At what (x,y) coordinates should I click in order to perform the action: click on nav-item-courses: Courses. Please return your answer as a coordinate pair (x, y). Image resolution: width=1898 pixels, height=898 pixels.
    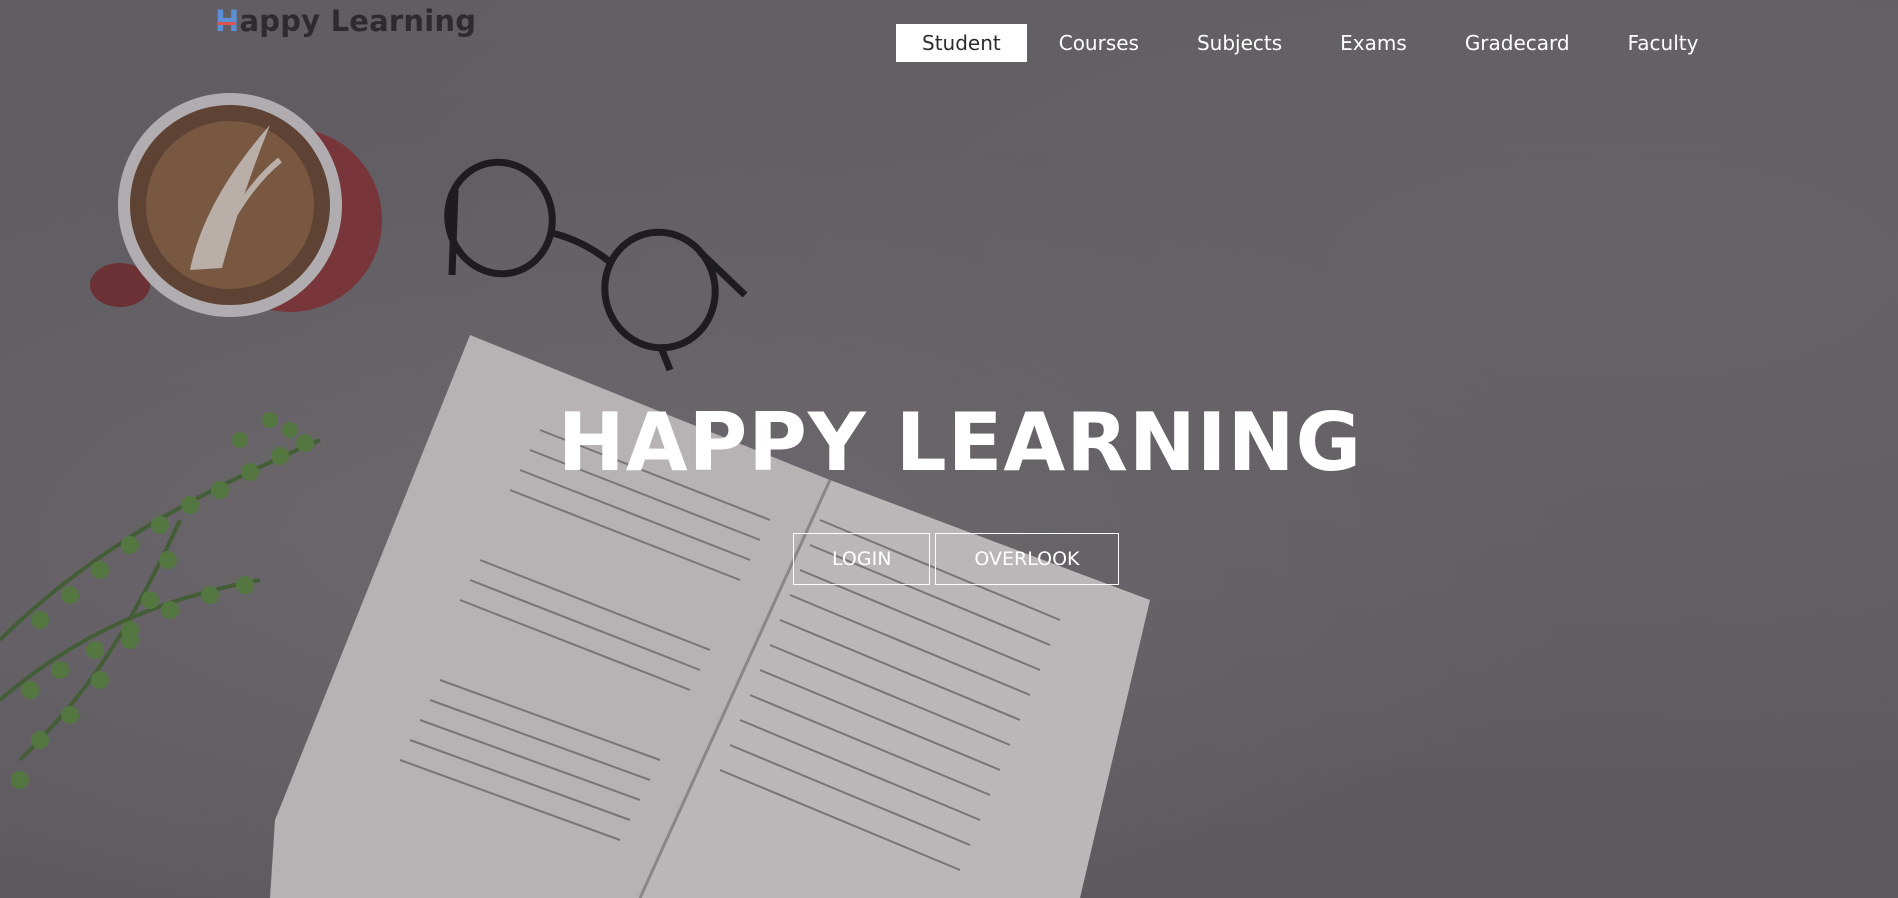
    Looking at the image, I should click on (1099, 43).